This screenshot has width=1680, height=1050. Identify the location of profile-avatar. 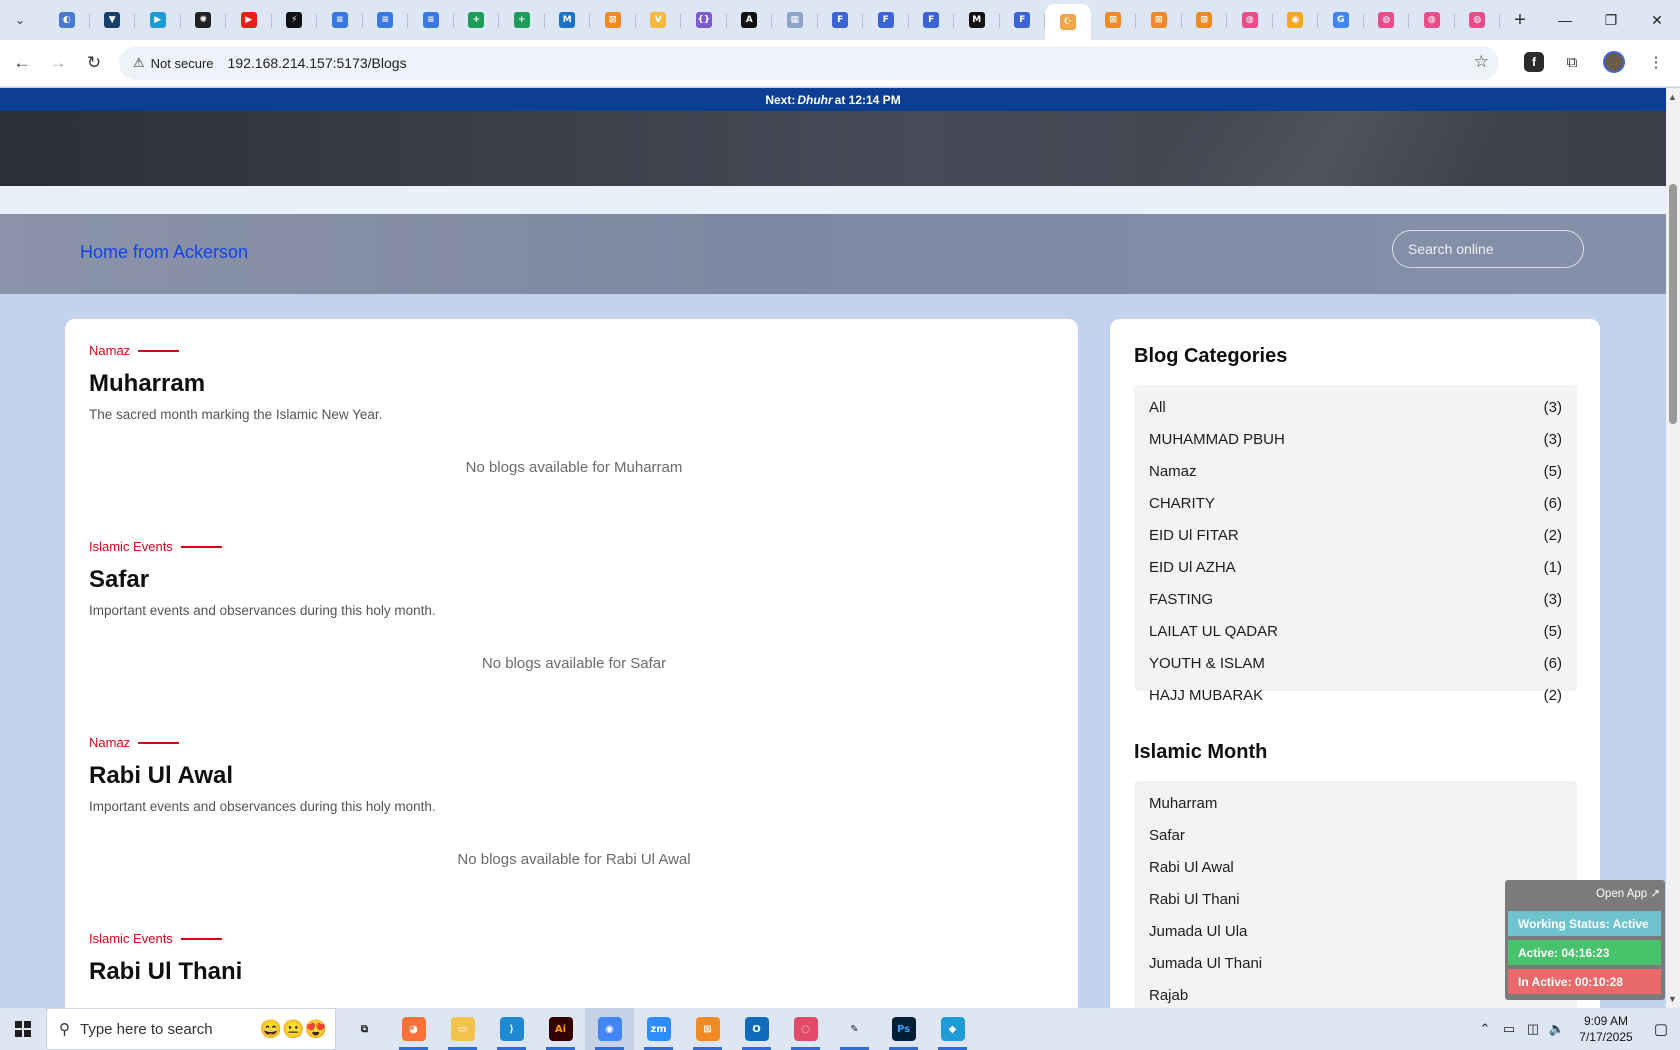
(1614, 62).